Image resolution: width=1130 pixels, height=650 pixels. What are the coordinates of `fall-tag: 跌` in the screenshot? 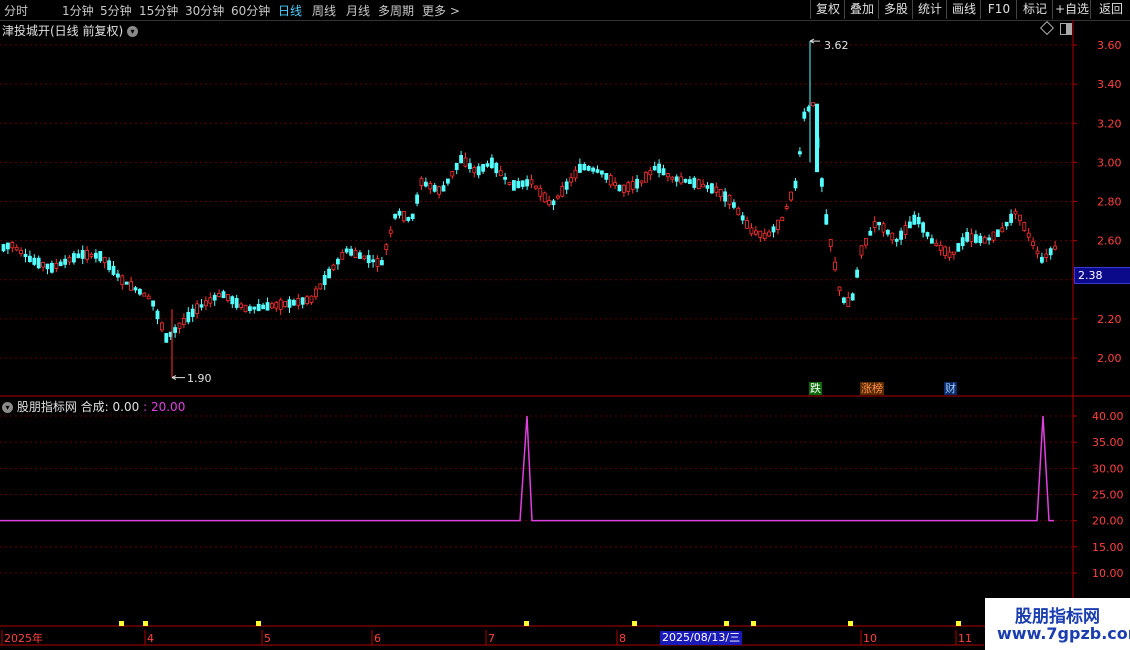 It's located at (815, 388).